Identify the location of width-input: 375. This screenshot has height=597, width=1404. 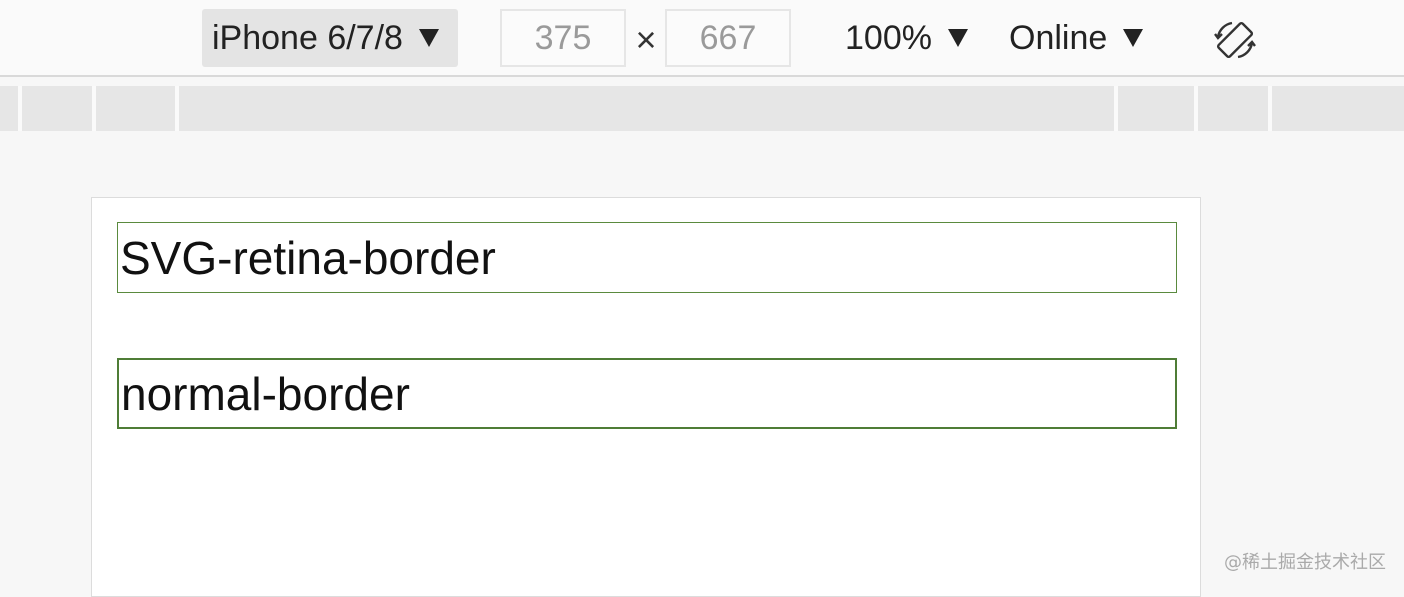
(563, 38).